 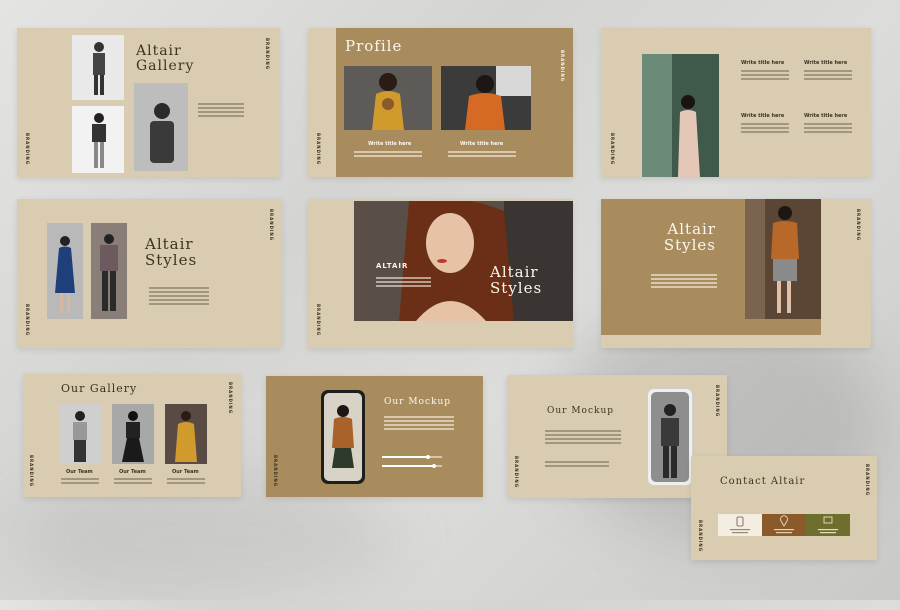 What do you see at coordinates (149, 273) in the screenshot?
I see `slide-altair-styles-left: Altair Styles BRANDING BRANDING` at bounding box center [149, 273].